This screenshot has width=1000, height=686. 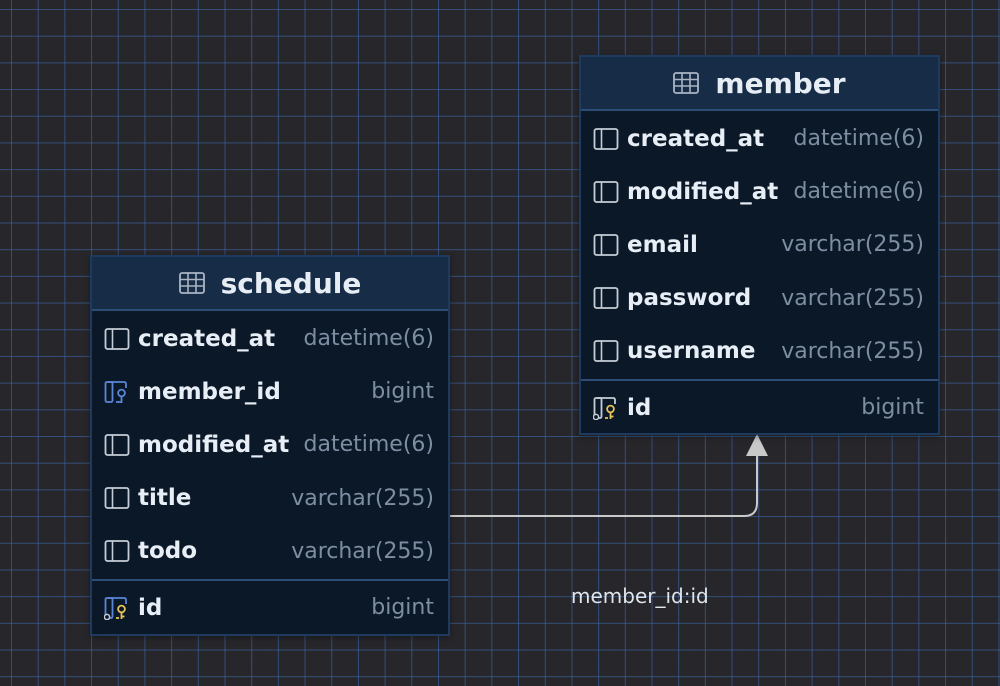 What do you see at coordinates (757, 445) in the screenshot?
I see `relation-arrowhead` at bounding box center [757, 445].